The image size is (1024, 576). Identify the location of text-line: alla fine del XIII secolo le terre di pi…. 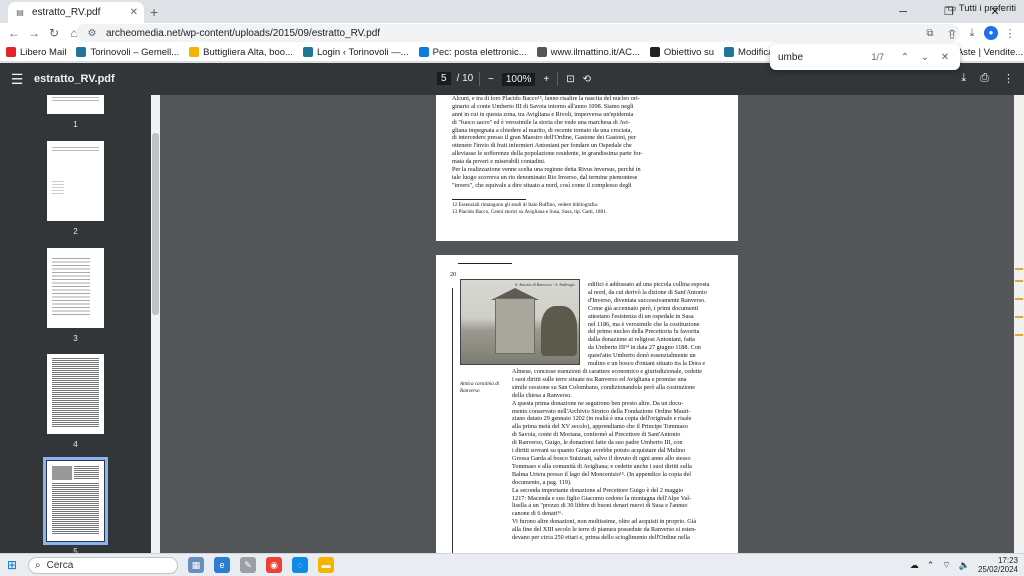
(604, 530).